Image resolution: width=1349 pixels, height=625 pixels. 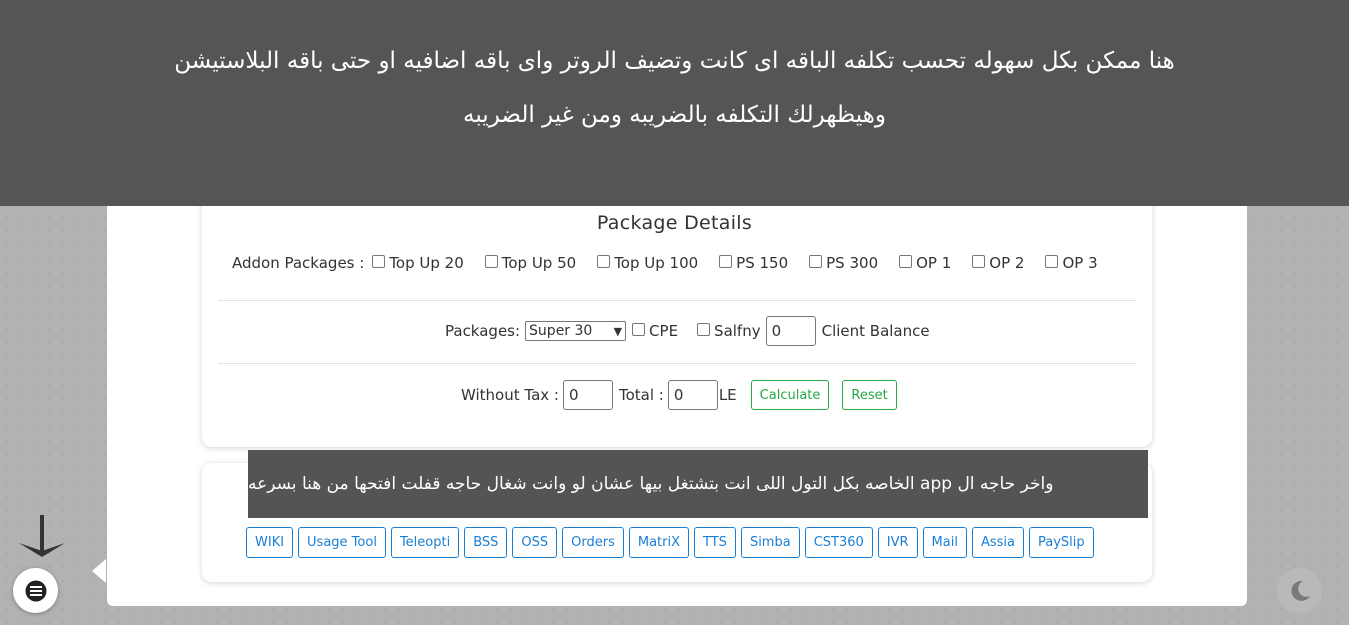 What do you see at coordinates (510, 395) in the screenshot?
I see `without-tax-label: Without Tax :` at bounding box center [510, 395].